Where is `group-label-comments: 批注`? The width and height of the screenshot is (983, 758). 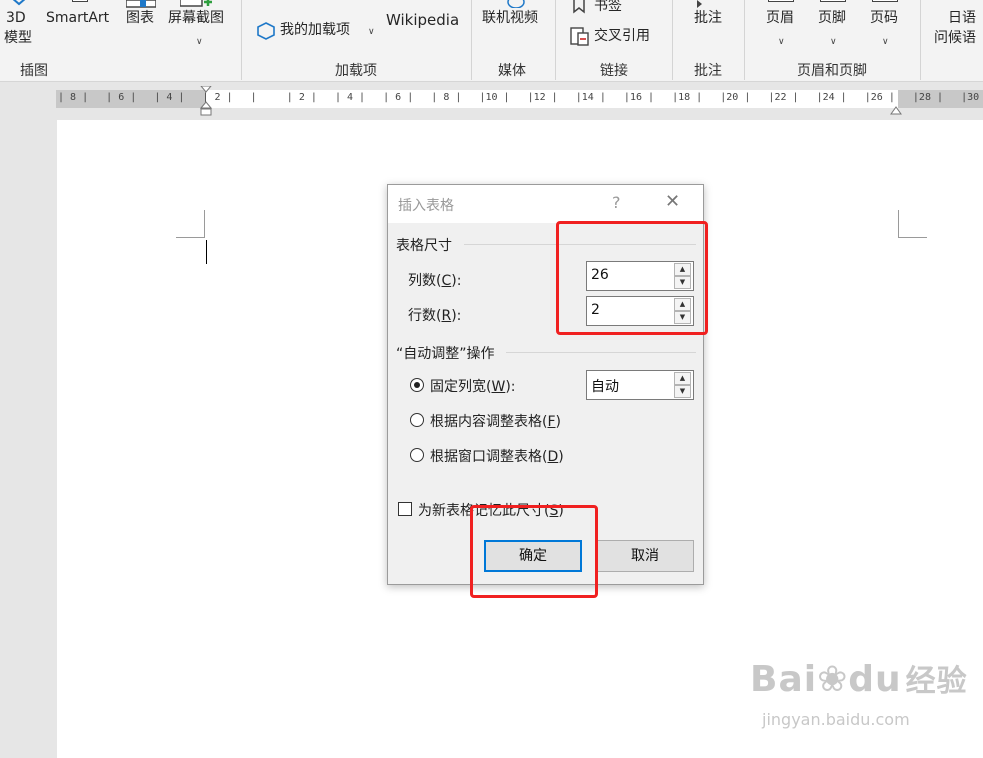 group-label-comments: 批注 is located at coordinates (708, 71).